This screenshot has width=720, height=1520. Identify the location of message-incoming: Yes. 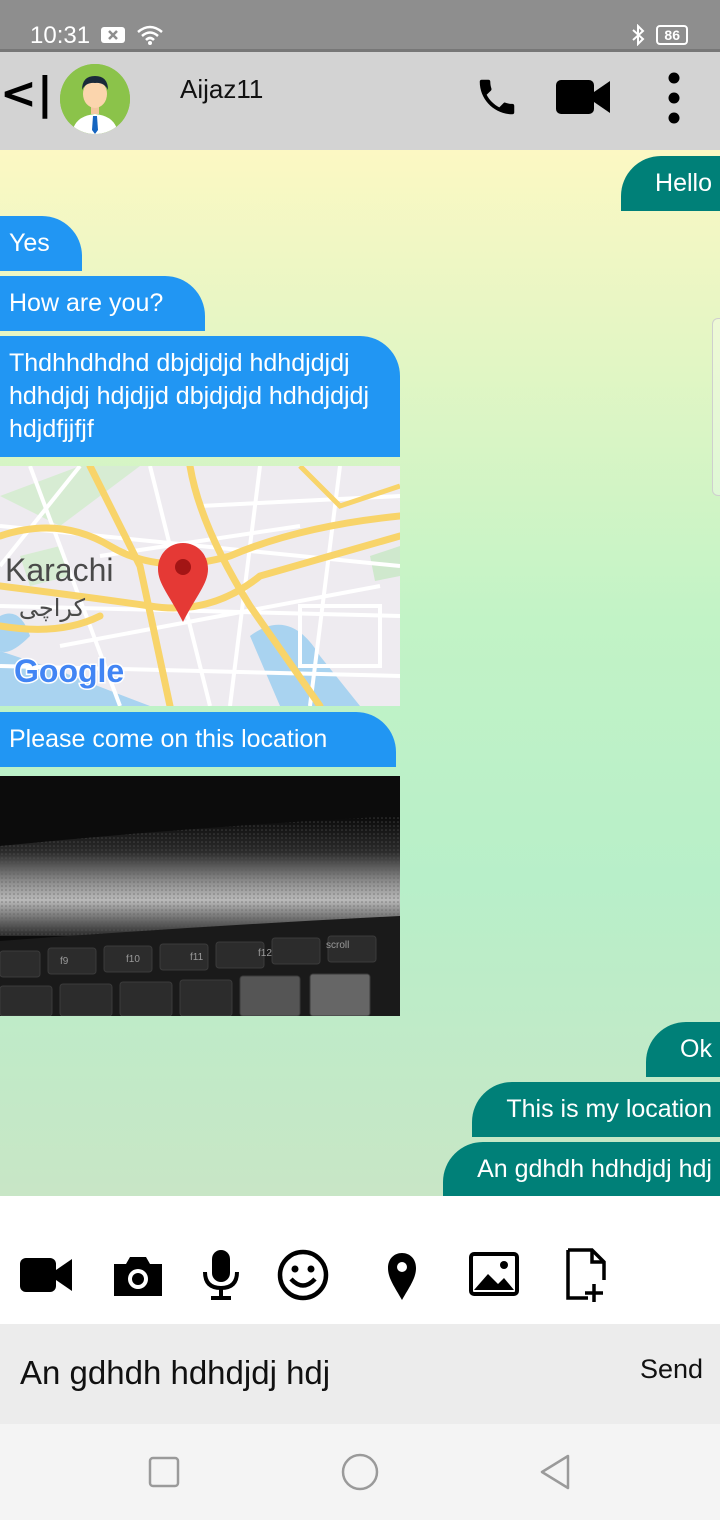
(41, 243).